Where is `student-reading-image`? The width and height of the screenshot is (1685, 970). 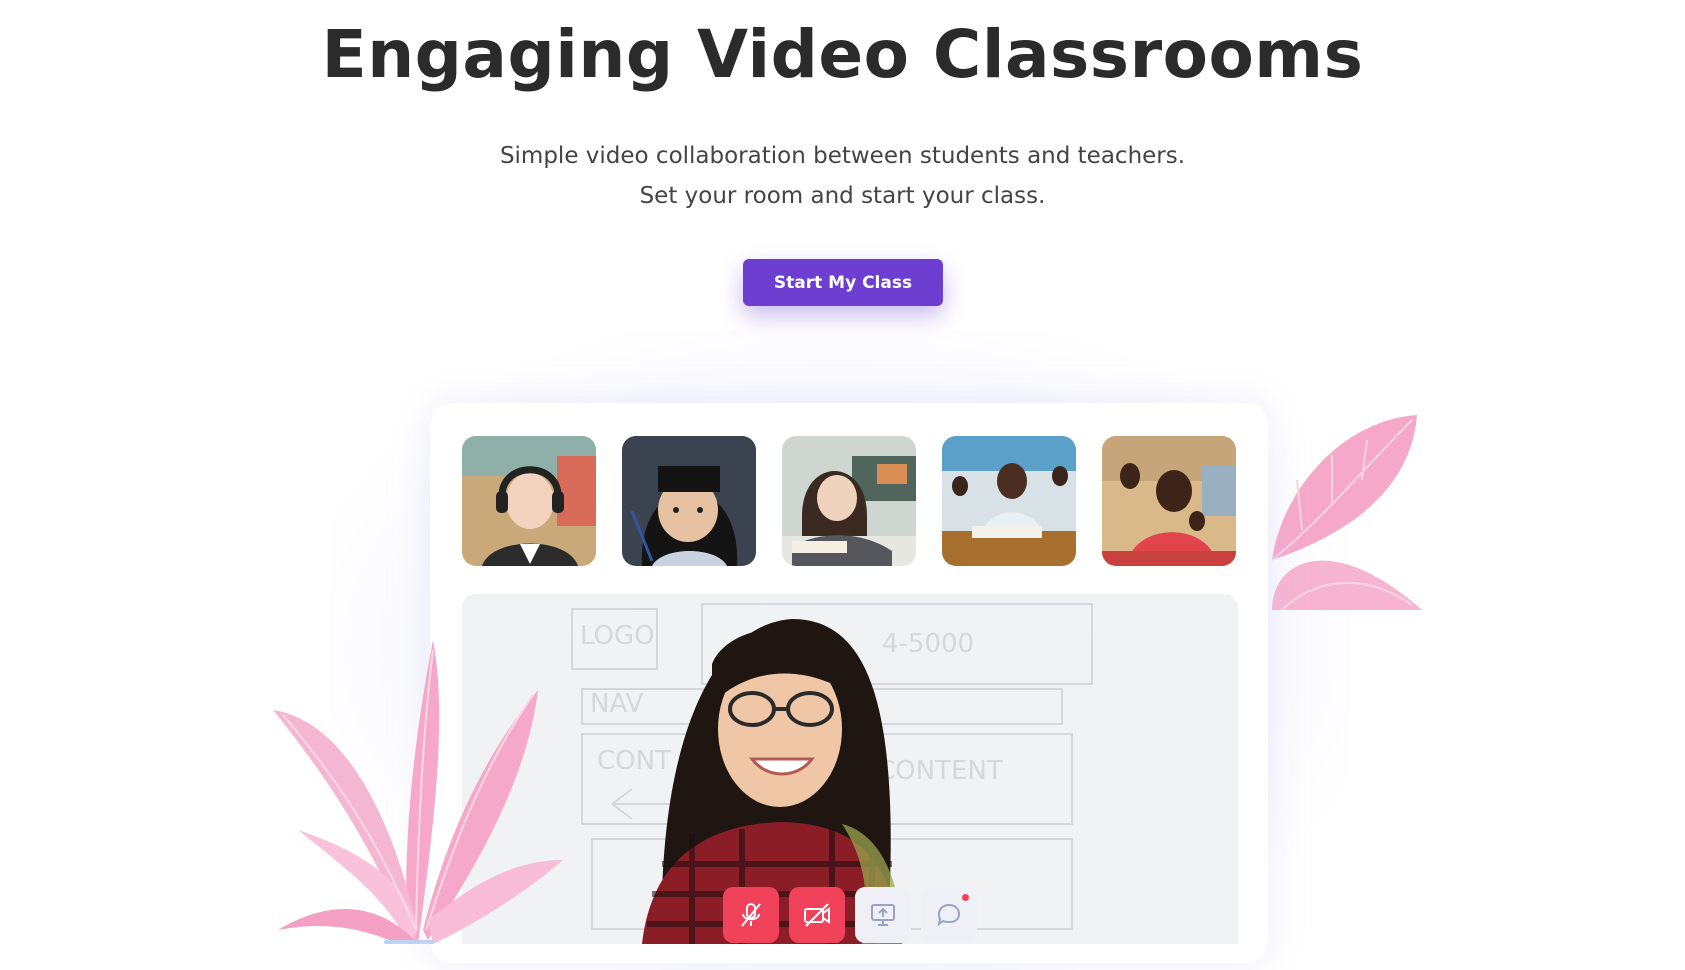 student-reading-image is located at coordinates (849, 501).